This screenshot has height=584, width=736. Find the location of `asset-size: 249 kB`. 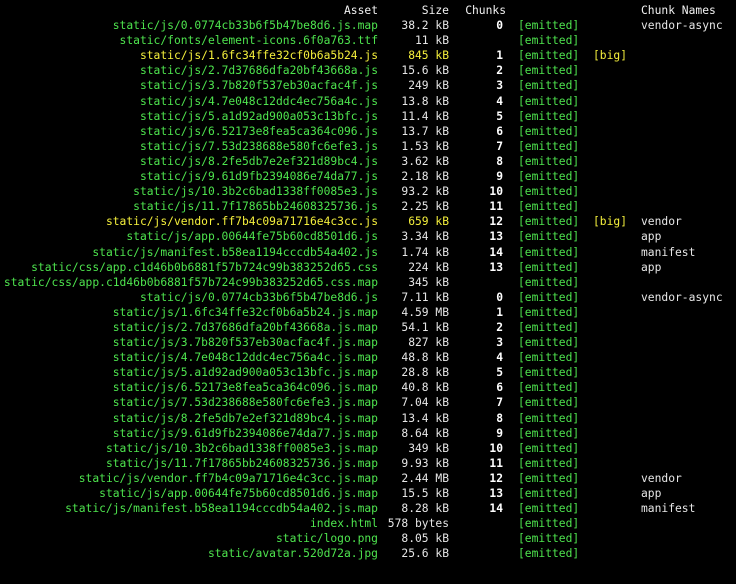

asset-size: 249 kB is located at coordinates (428, 86).